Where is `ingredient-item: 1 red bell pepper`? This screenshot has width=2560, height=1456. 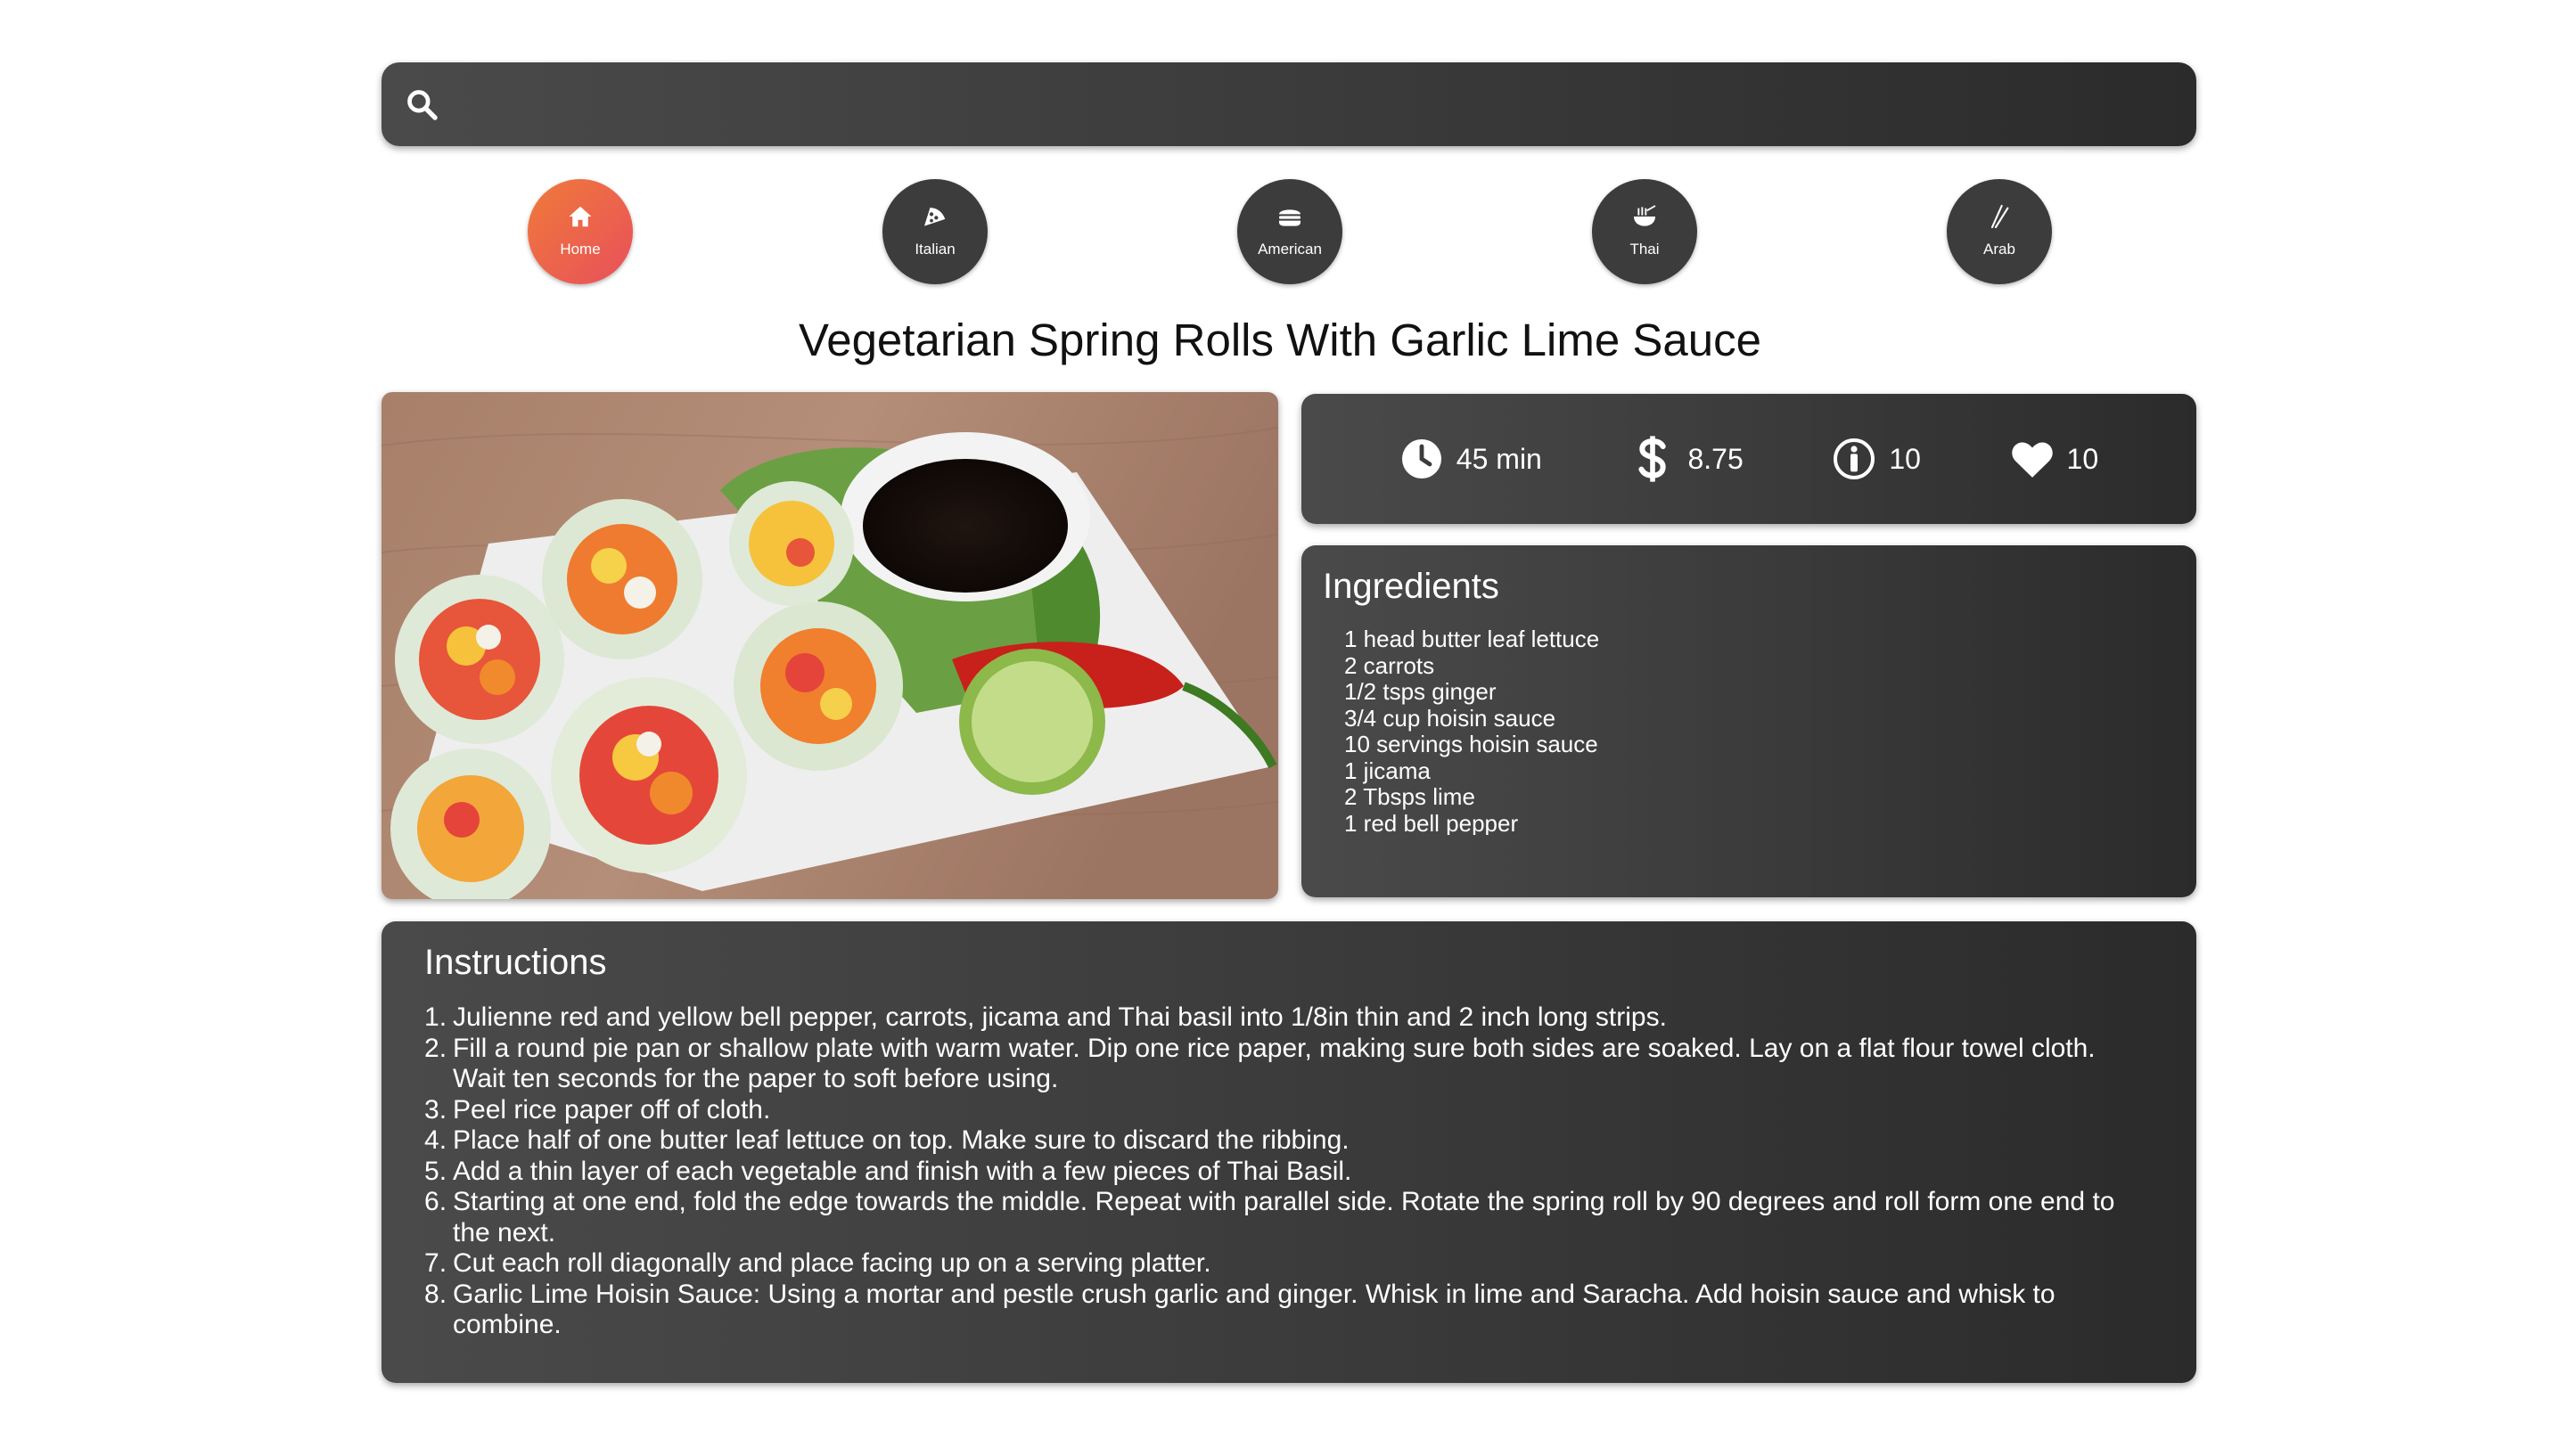
ingredient-item: 1 red bell pepper is located at coordinates (1431, 822).